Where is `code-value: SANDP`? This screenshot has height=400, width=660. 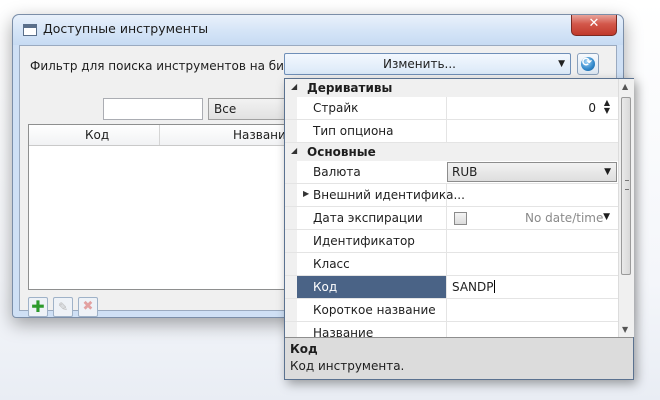 code-value: SANDP is located at coordinates (473, 287).